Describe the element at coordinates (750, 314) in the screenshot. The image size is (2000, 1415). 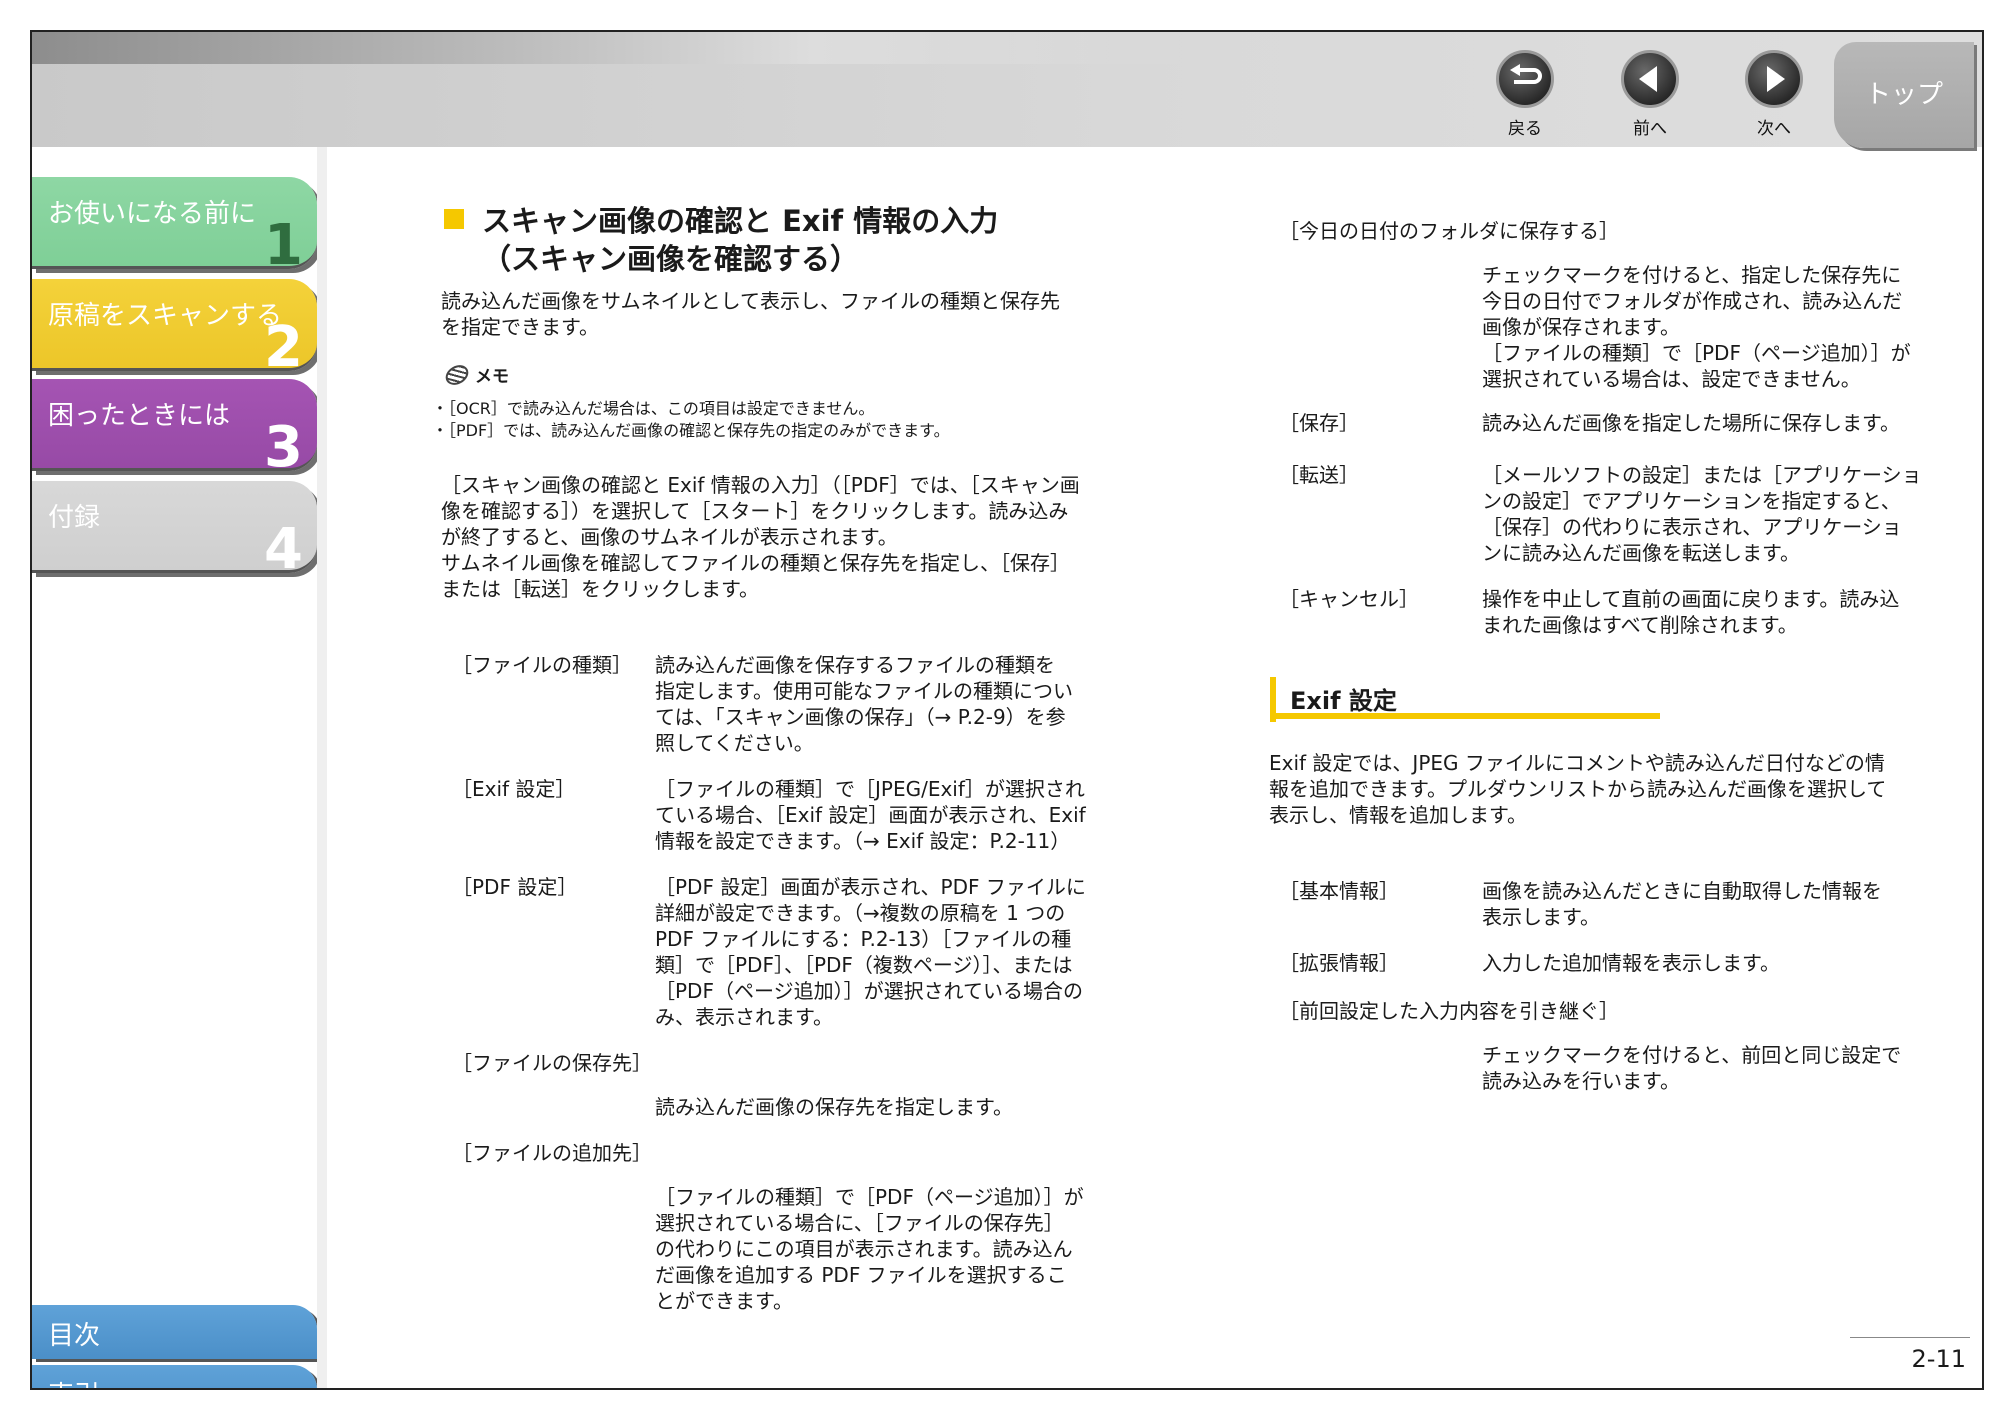
I see `intro-paragraph: 読み込んだ画像をサムネイルとして表示し、ファイルの種類と保存先 を指定できます。` at that location.